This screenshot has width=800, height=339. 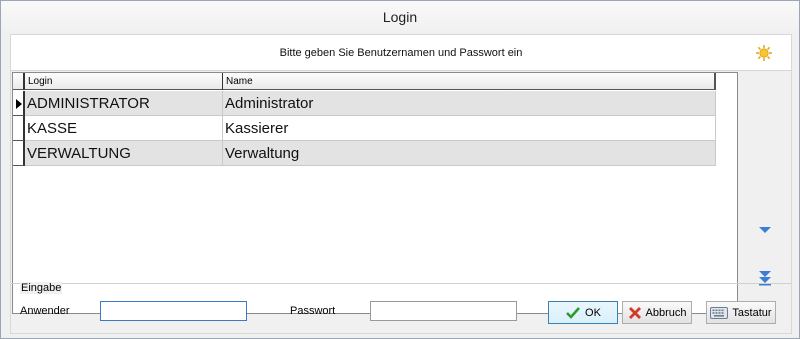 I want to click on cancel-button-label: Abbruch, so click(x=666, y=312).